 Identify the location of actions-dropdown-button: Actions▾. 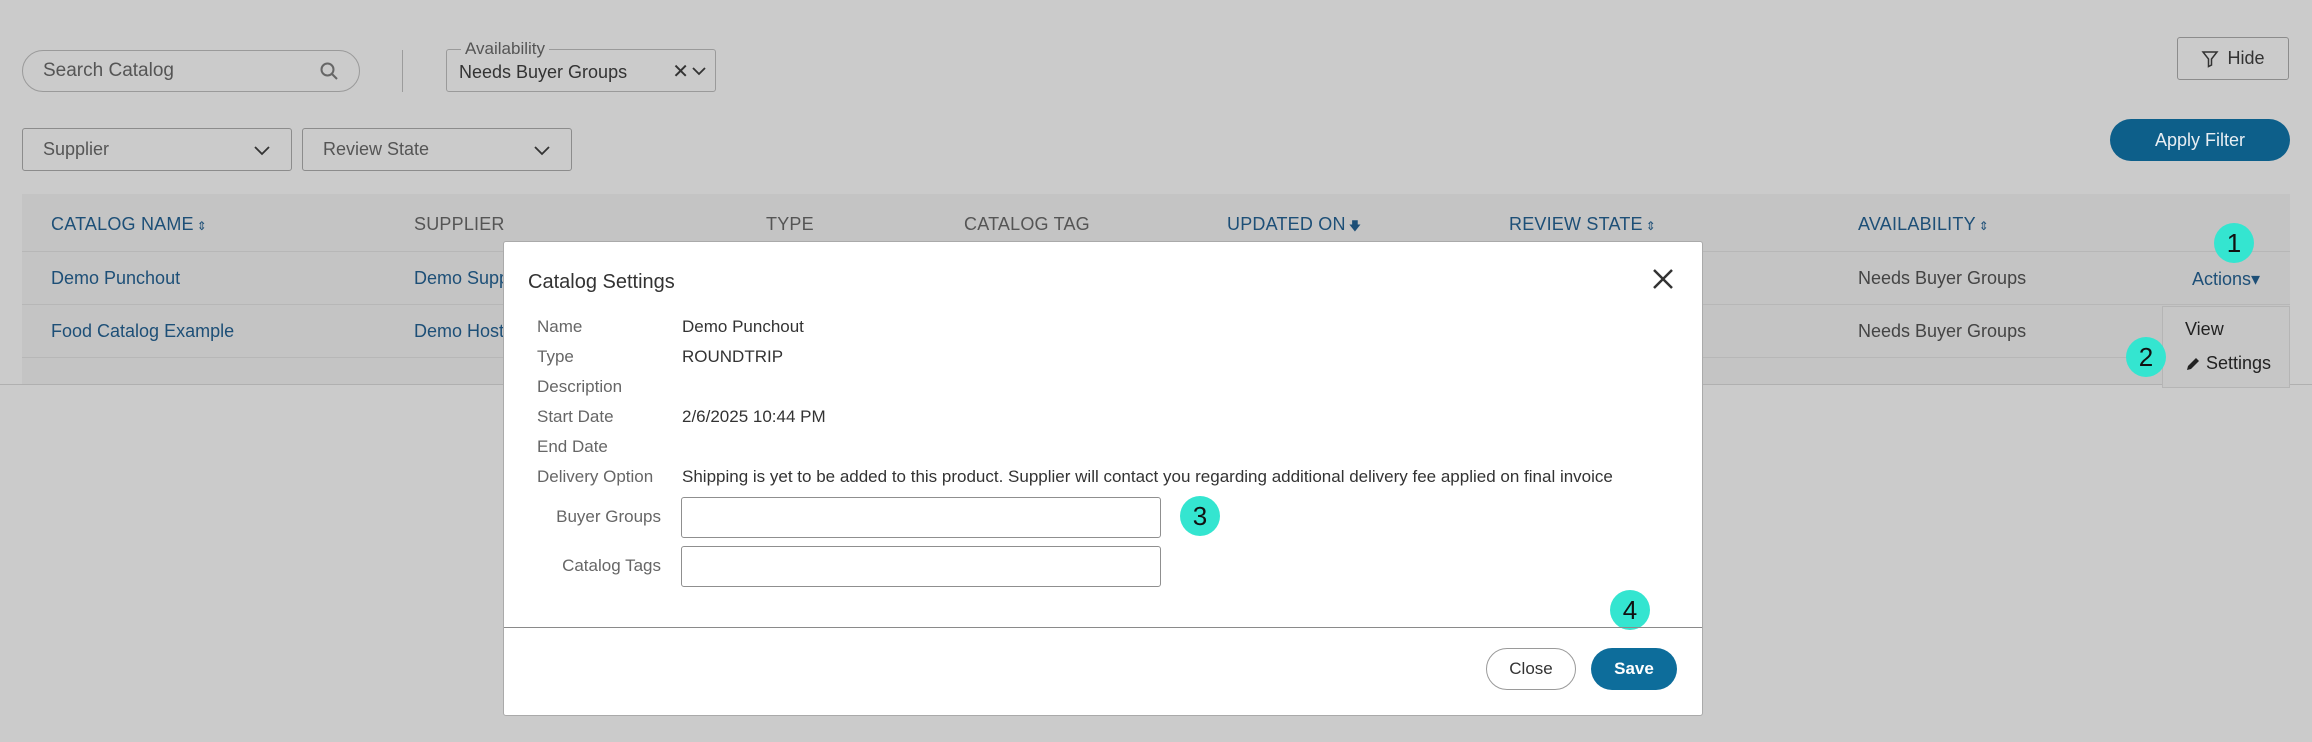
(2226, 279).